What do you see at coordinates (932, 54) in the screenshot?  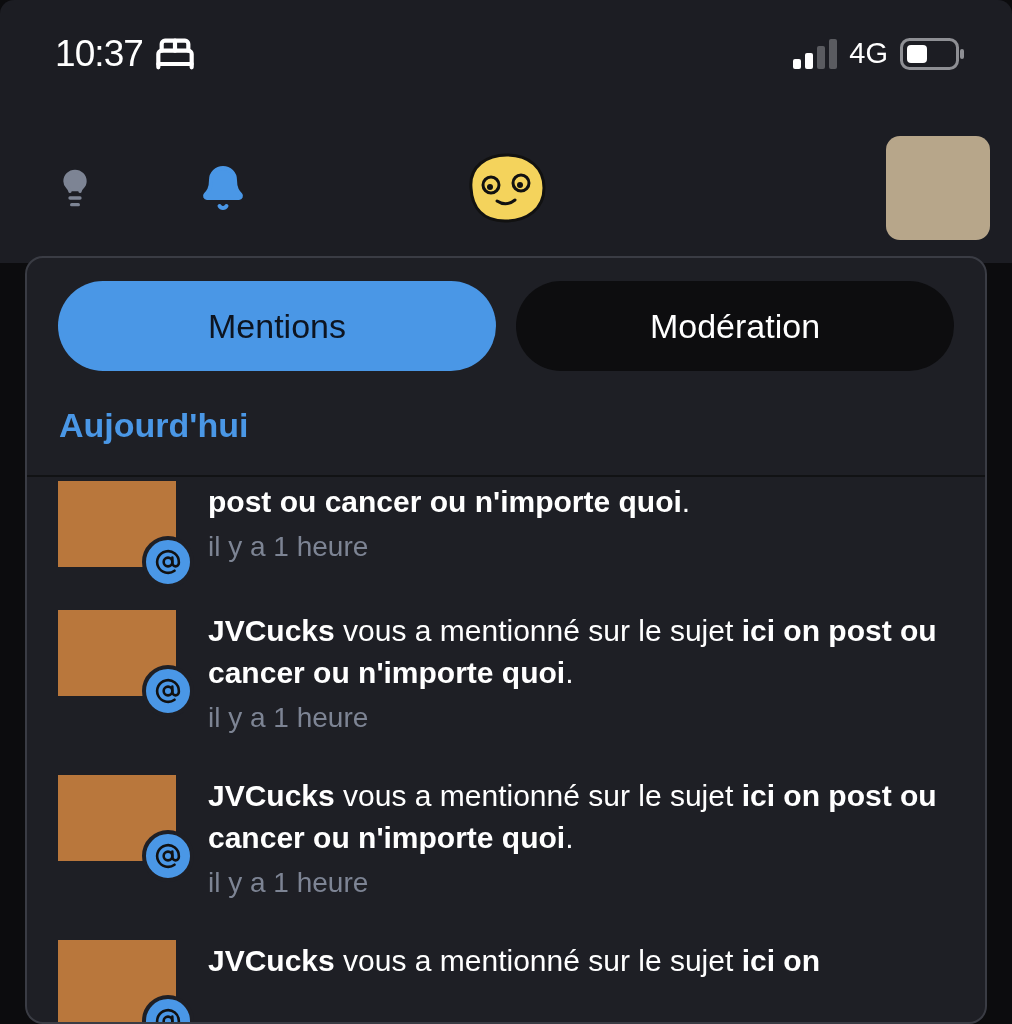 I see `battery-icon` at bounding box center [932, 54].